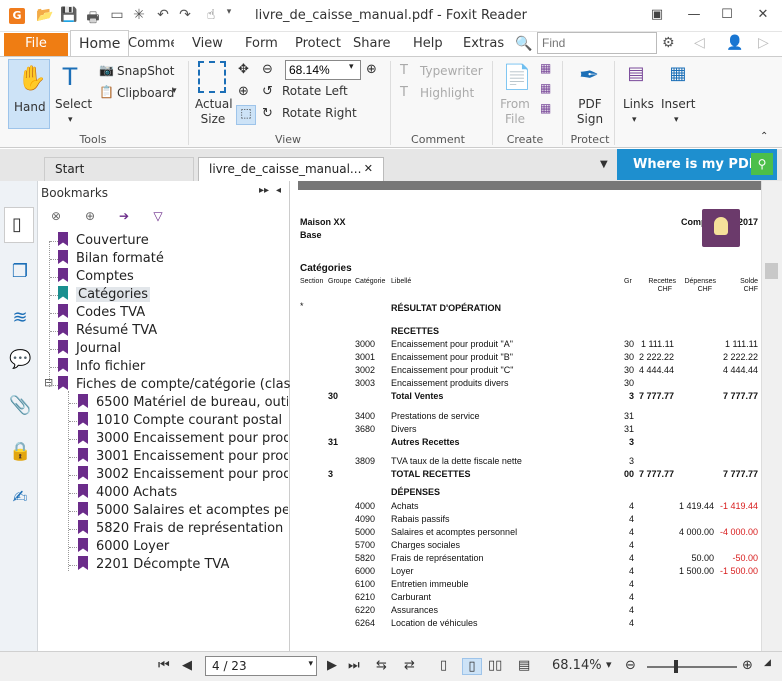  Describe the element at coordinates (668, 43) in the screenshot. I see `gear-icon: ⚙` at that location.